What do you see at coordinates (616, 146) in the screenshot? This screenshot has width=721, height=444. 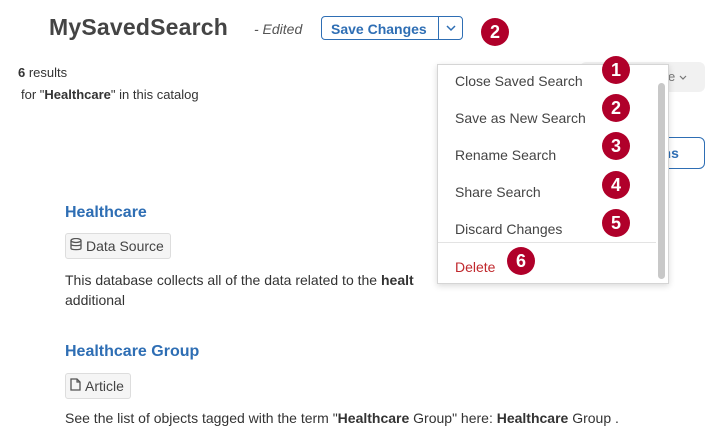 I see `callout-badge: 3` at bounding box center [616, 146].